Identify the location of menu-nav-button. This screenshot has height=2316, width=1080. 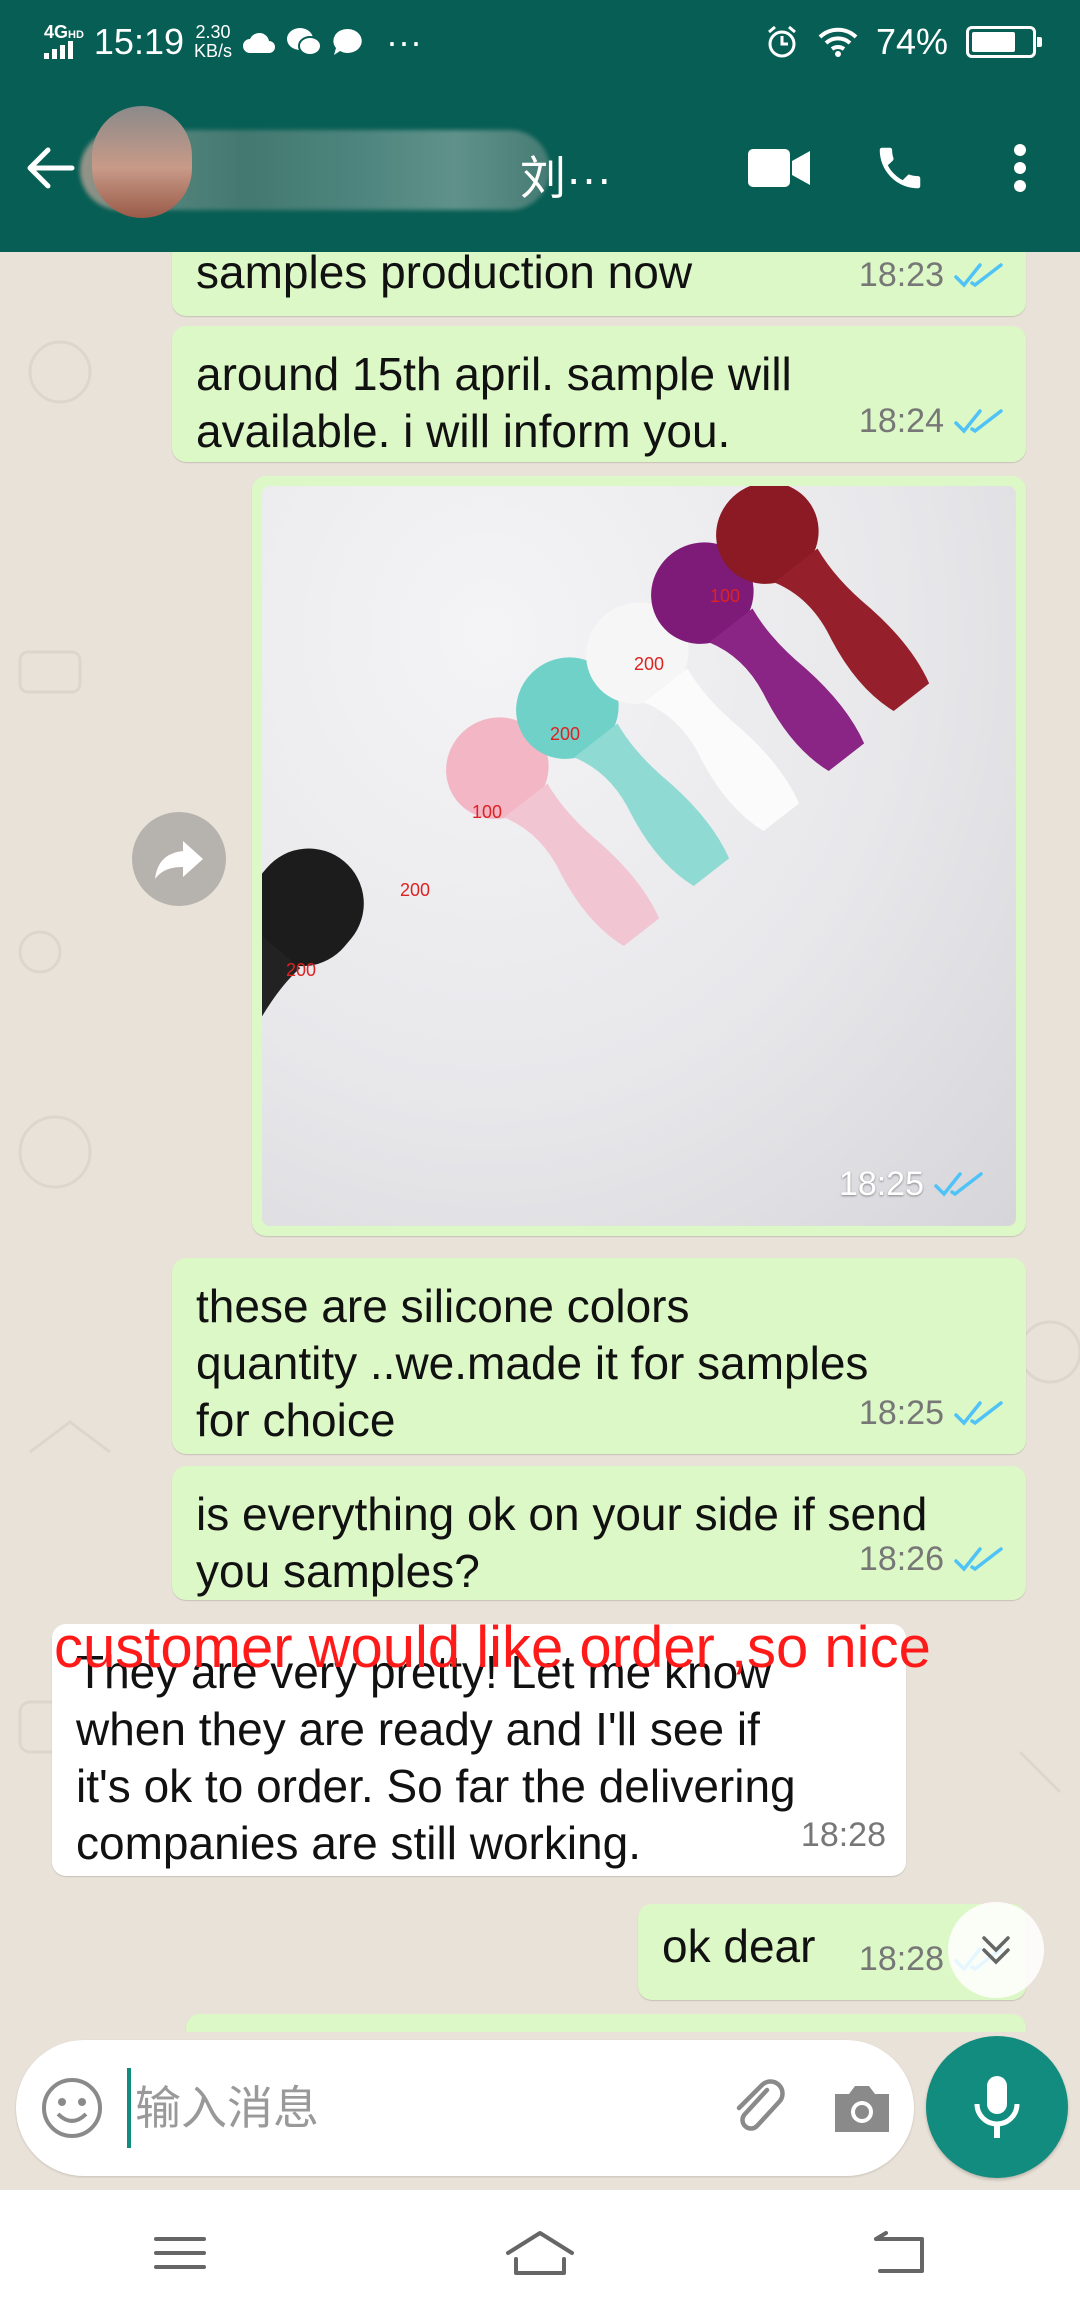
(180, 2253).